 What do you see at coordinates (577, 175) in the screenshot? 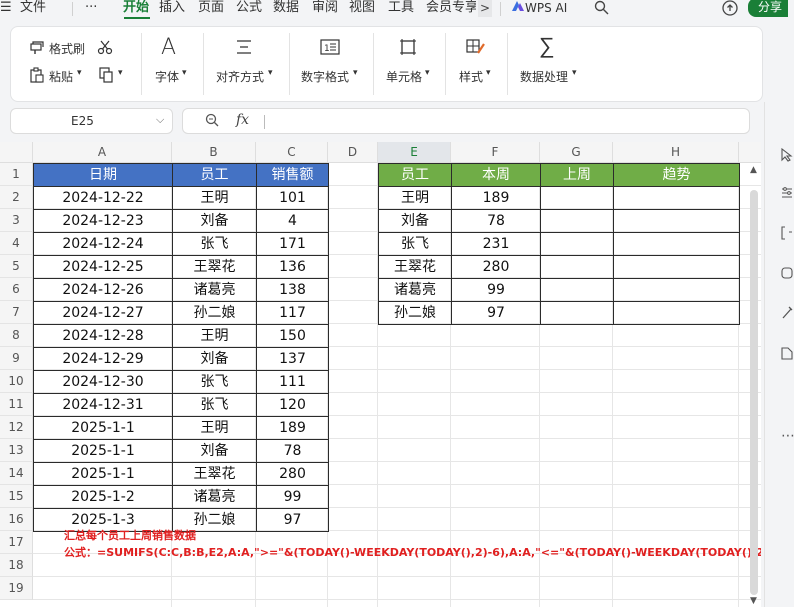
I see `header-cell-last-week: 上周` at bounding box center [577, 175].